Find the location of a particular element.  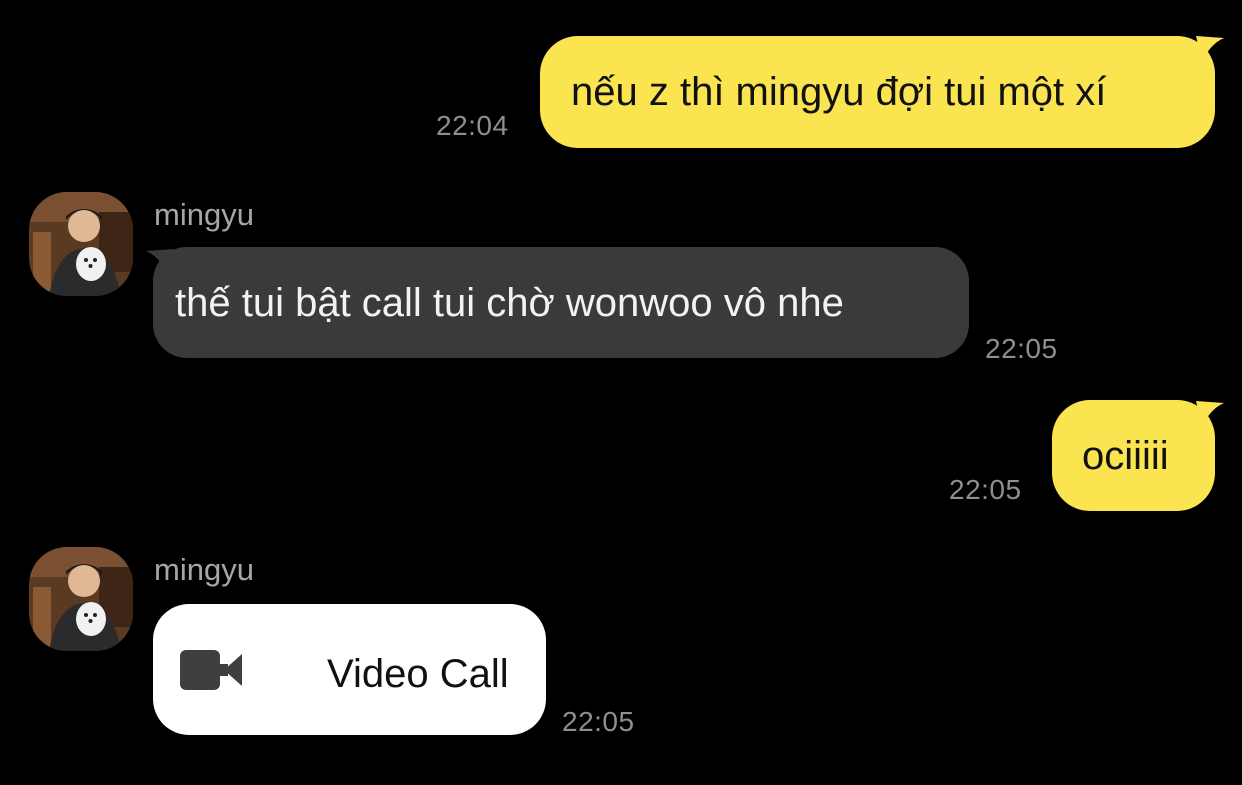

message-bubble-outgoing: nếu z thì mingyu đợi tui một xí is located at coordinates (877, 92).